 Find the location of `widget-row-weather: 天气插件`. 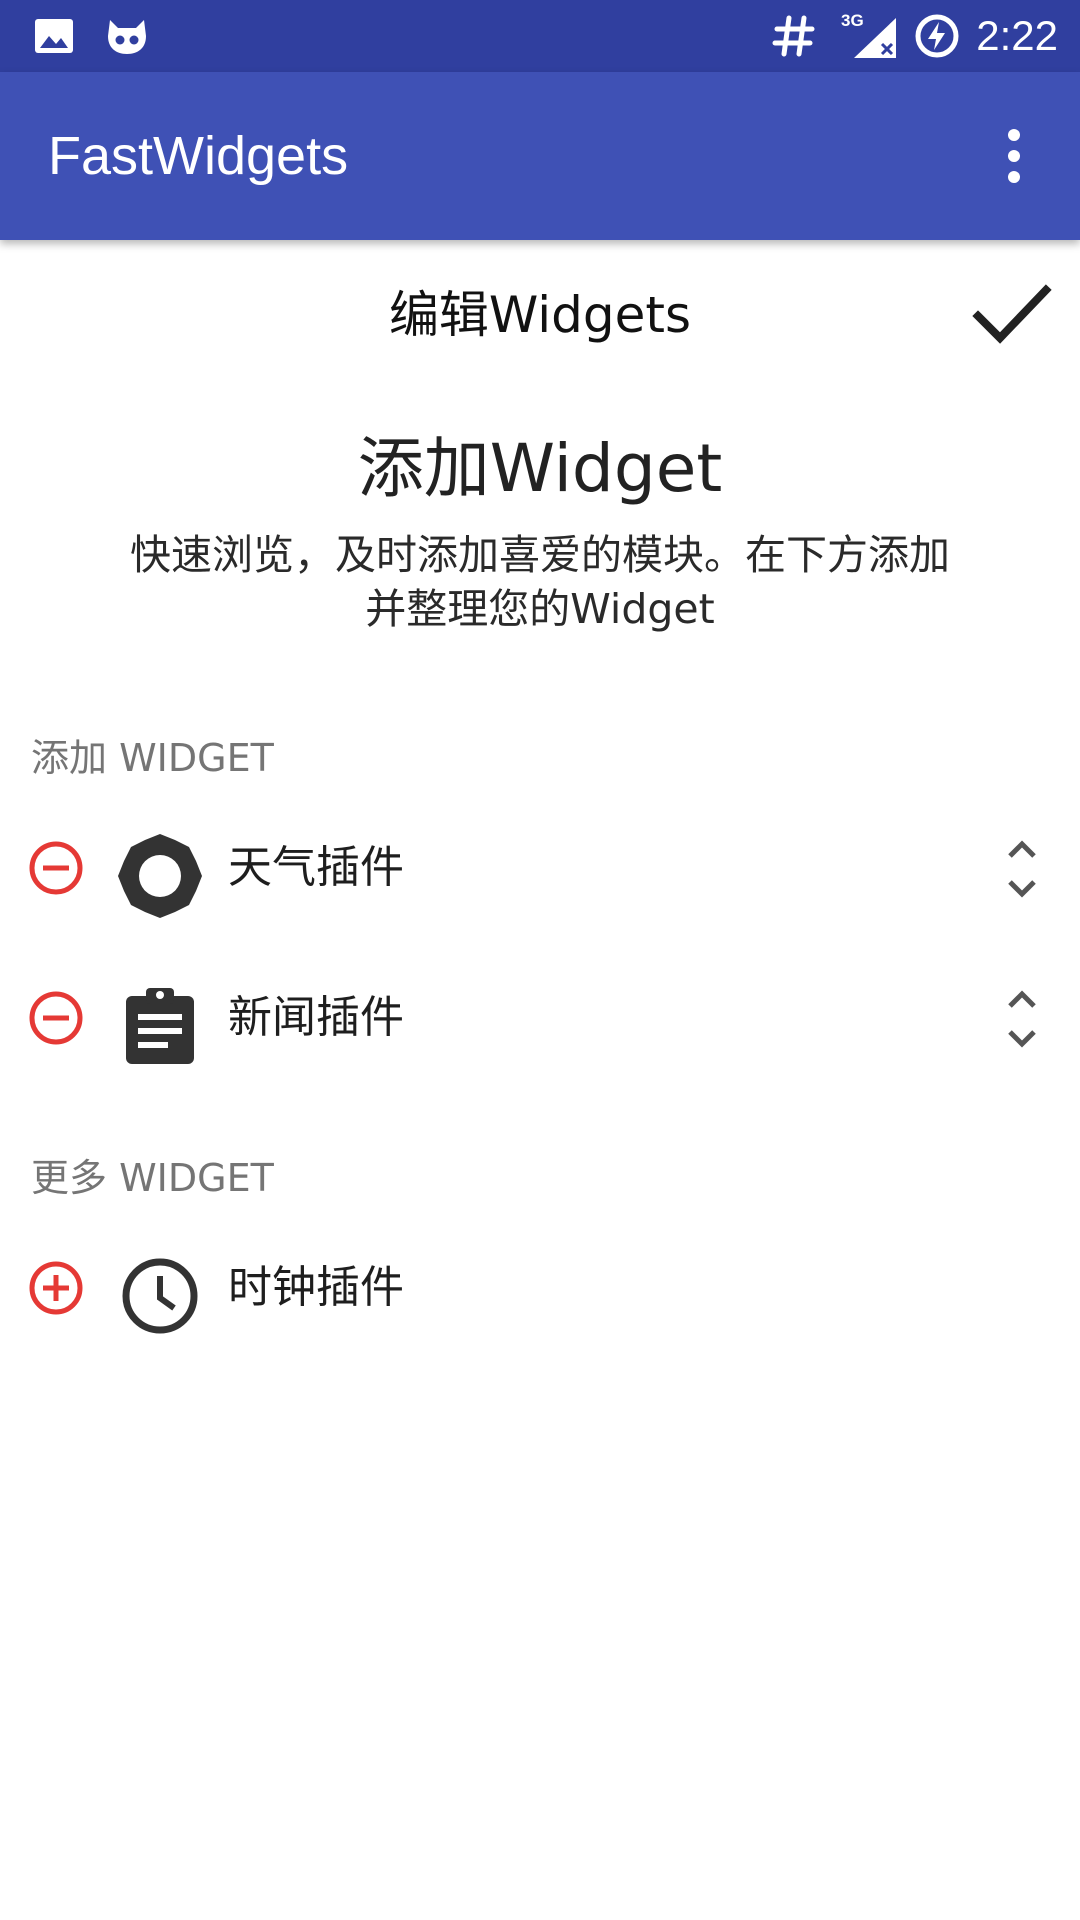

widget-row-weather: 天气插件 is located at coordinates (540, 868).